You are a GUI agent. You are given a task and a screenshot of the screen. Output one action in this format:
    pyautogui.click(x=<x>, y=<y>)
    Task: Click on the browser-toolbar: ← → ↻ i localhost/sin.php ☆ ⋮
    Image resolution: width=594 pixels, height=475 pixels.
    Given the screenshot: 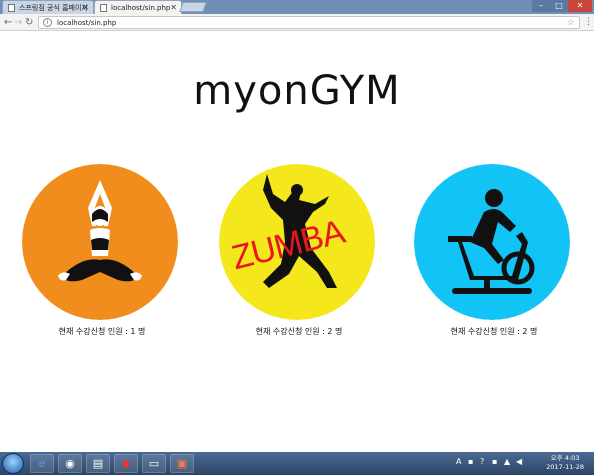 What is the action you would take?
    pyautogui.click(x=297, y=22)
    